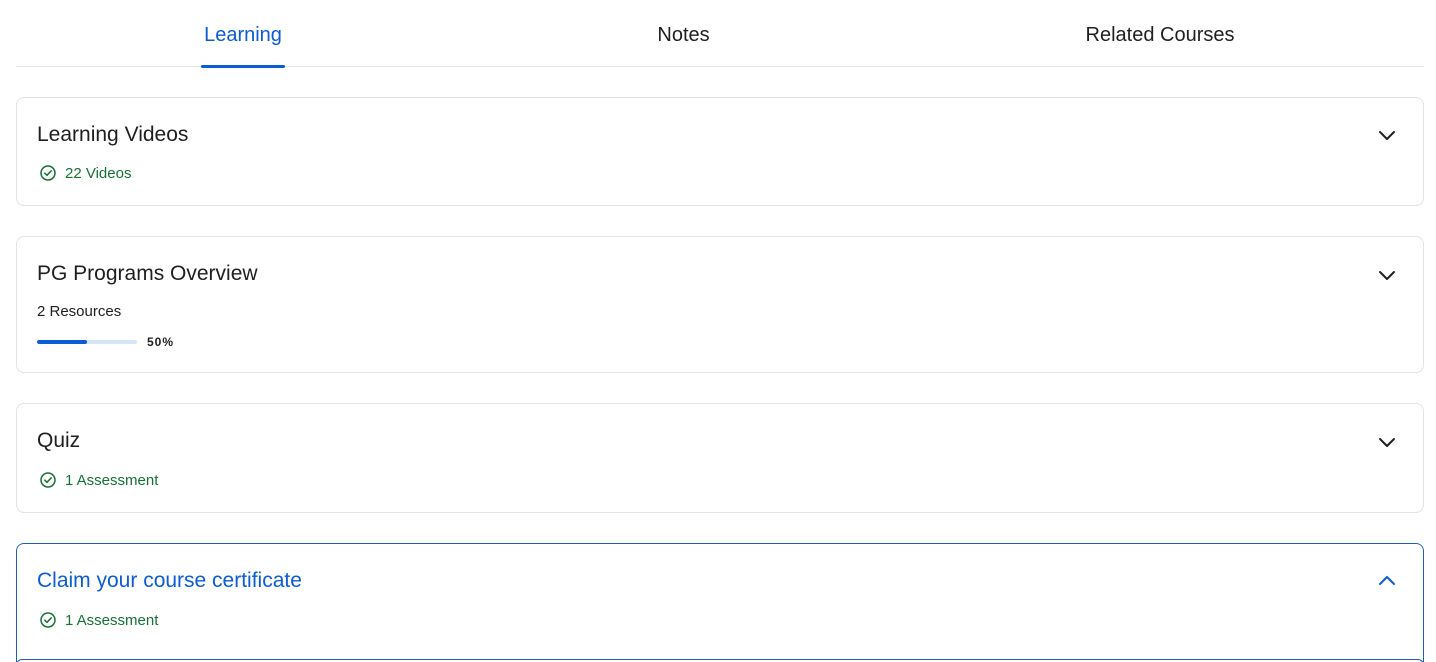  What do you see at coordinates (59, 440) in the screenshot?
I see `section-title: Quiz` at bounding box center [59, 440].